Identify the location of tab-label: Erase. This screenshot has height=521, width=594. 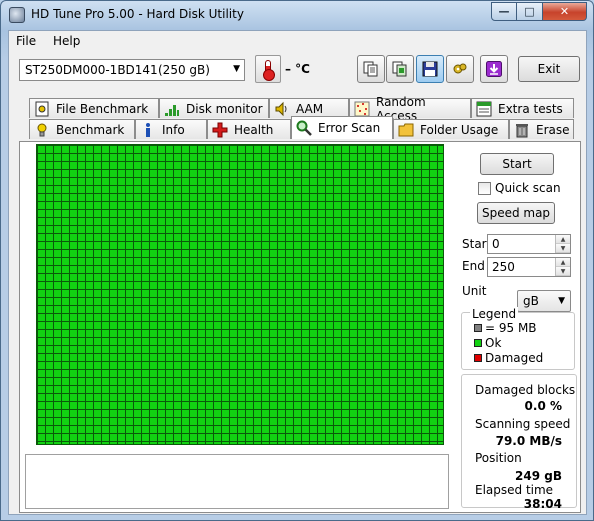
(553, 129).